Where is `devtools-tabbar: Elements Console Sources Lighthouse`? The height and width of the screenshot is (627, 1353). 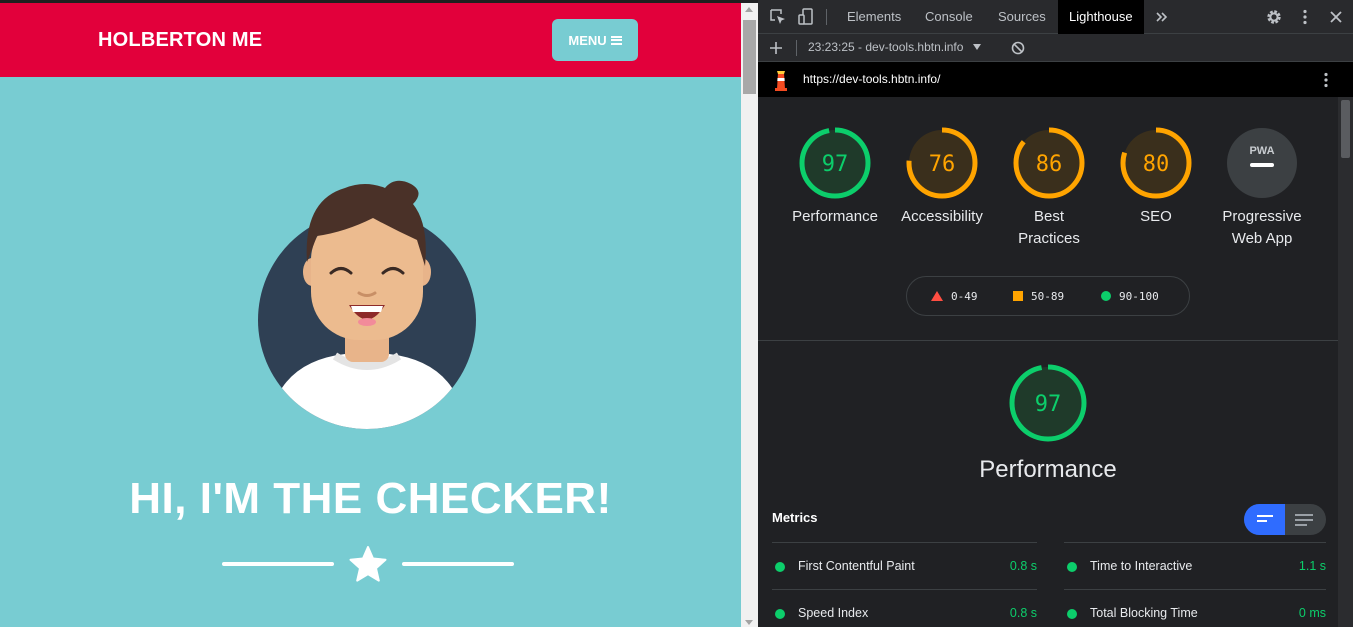 devtools-tabbar: Elements Console Sources Lighthouse is located at coordinates (1055, 17).